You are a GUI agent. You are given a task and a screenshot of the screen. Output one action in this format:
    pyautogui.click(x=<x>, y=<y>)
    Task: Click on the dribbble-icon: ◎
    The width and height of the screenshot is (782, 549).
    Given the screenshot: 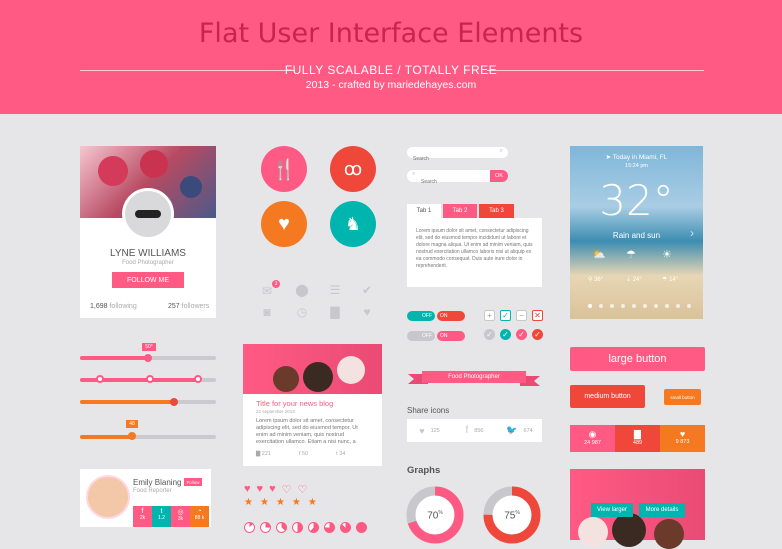 What is the action you would take?
    pyautogui.click(x=180, y=512)
    